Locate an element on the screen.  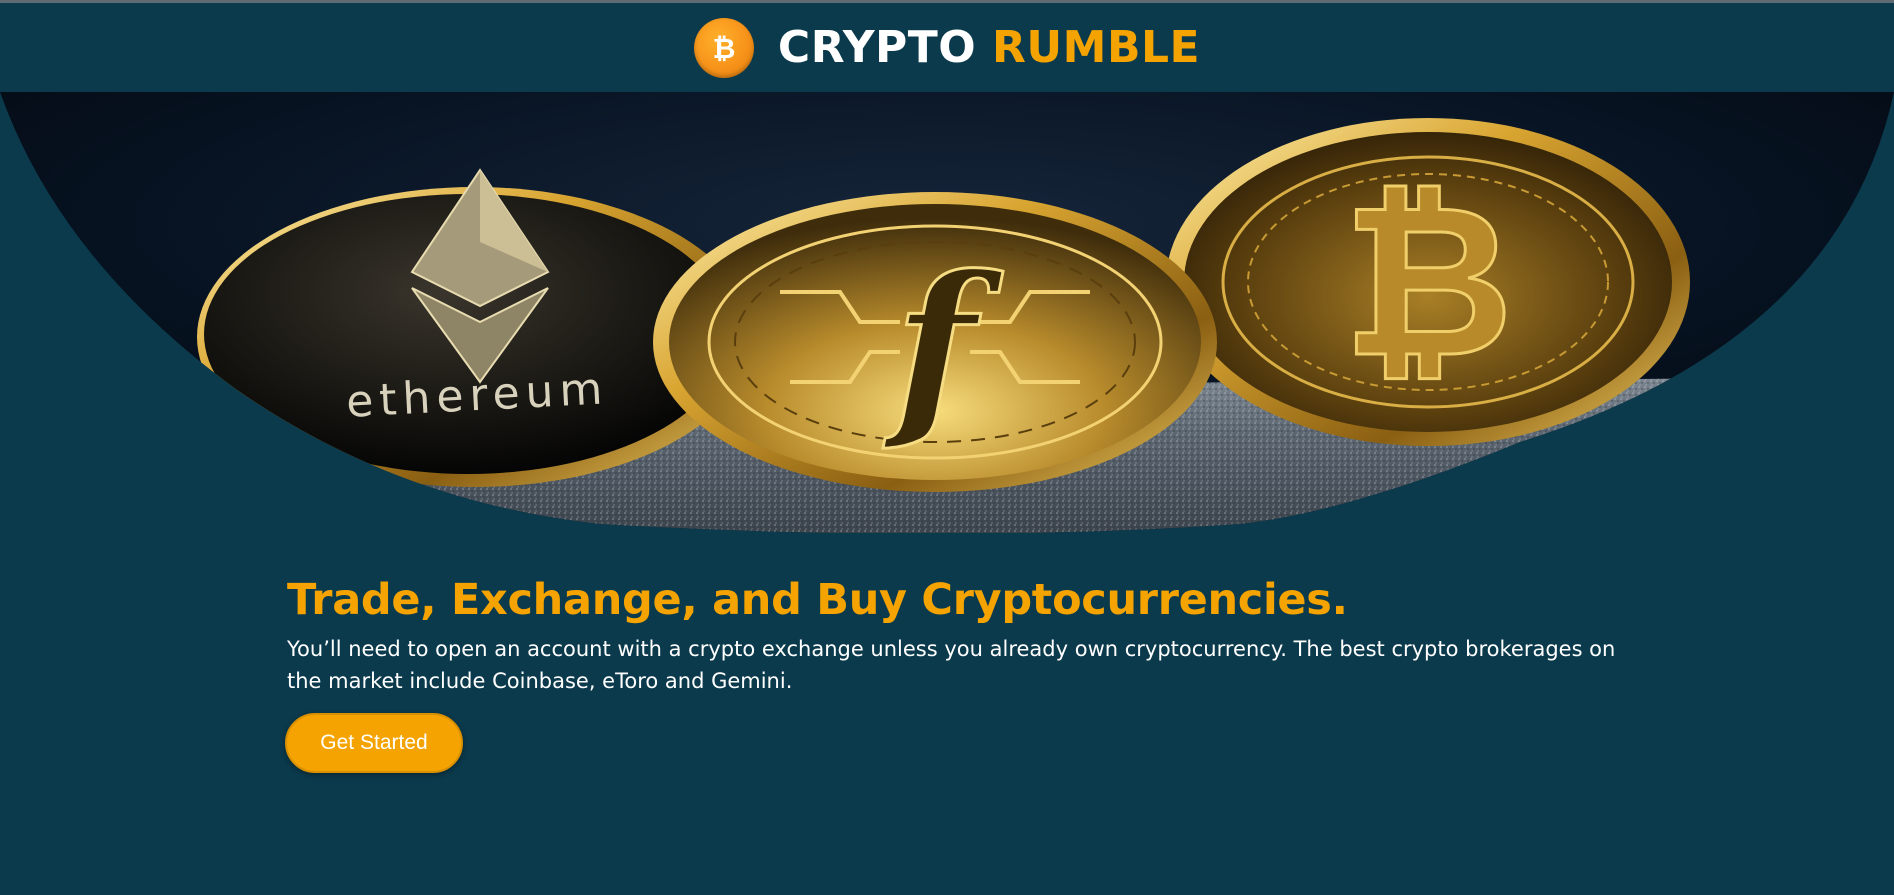
bitcoin-coin: ₿ is located at coordinates (1428, 282).